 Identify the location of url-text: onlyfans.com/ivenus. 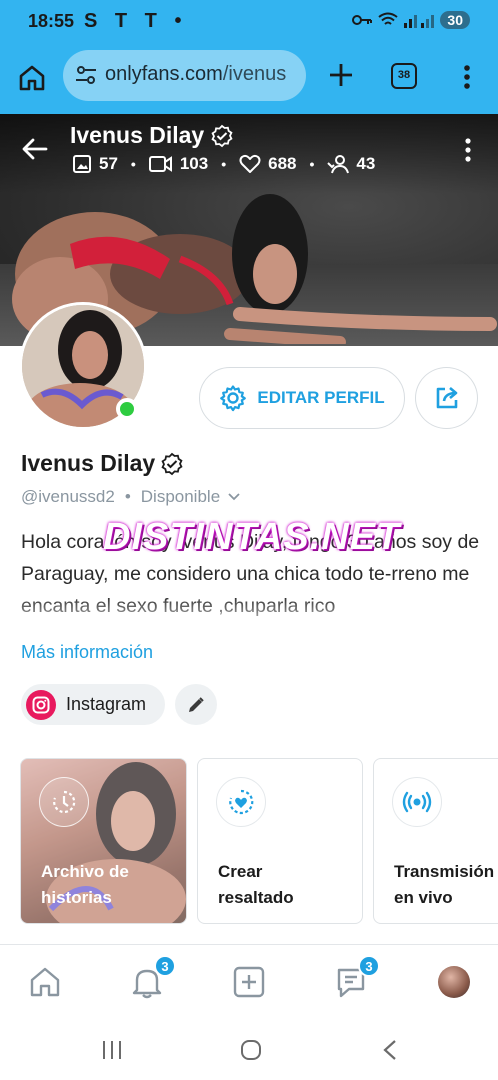
(195, 74).